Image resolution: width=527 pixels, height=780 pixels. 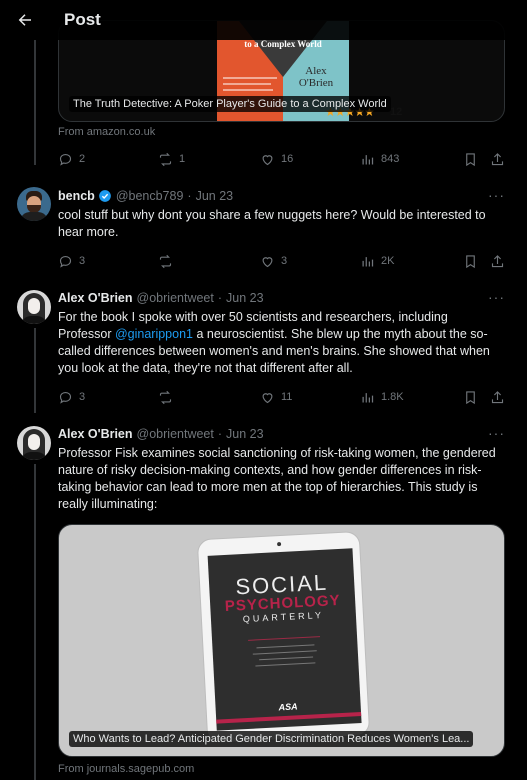 What do you see at coordinates (276, 397) in the screenshot?
I see `like-button: 11` at bounding box center [276, 397].